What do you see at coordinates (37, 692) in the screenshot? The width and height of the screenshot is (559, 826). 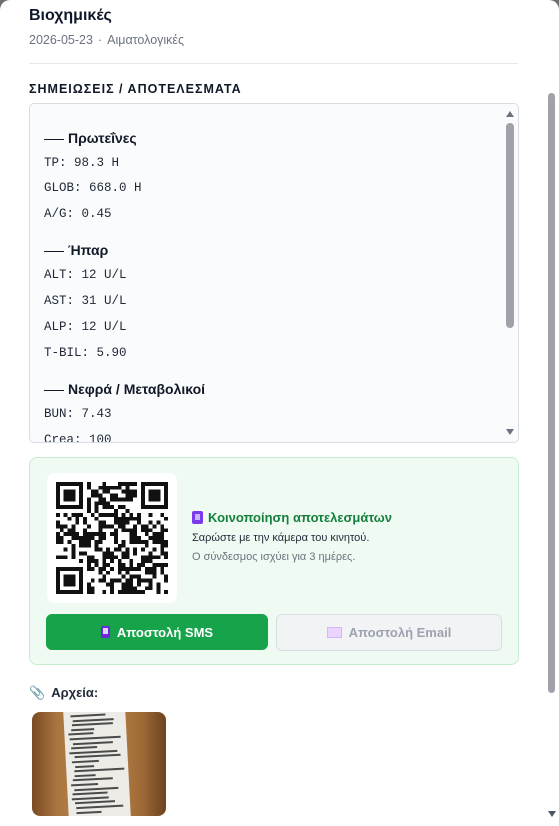 I see `paperclip-icon: 📎` at bounding box center [37, 692].